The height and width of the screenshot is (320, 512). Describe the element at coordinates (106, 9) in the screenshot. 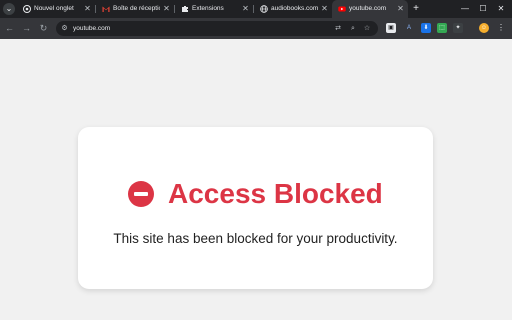

I see `gmail-icon` at that location.